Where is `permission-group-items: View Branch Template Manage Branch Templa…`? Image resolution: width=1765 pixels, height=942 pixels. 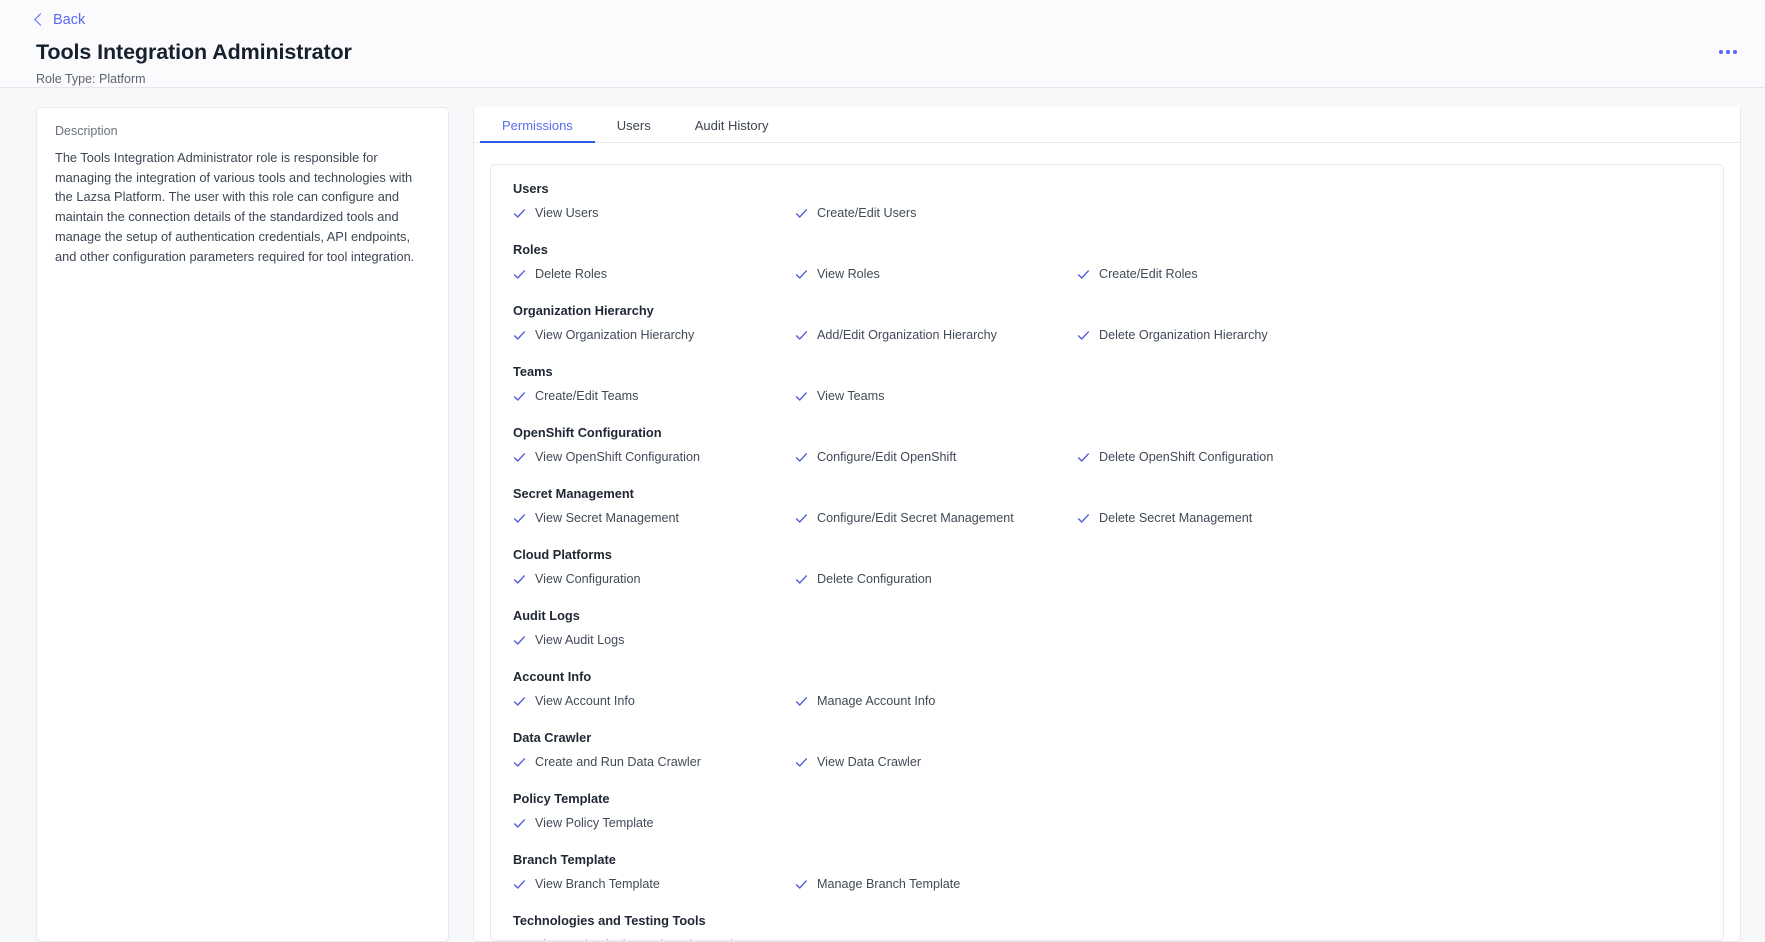 permission-group-items: View Branch Template Manage Branch Templa… is located at coordinates (1107, 884).